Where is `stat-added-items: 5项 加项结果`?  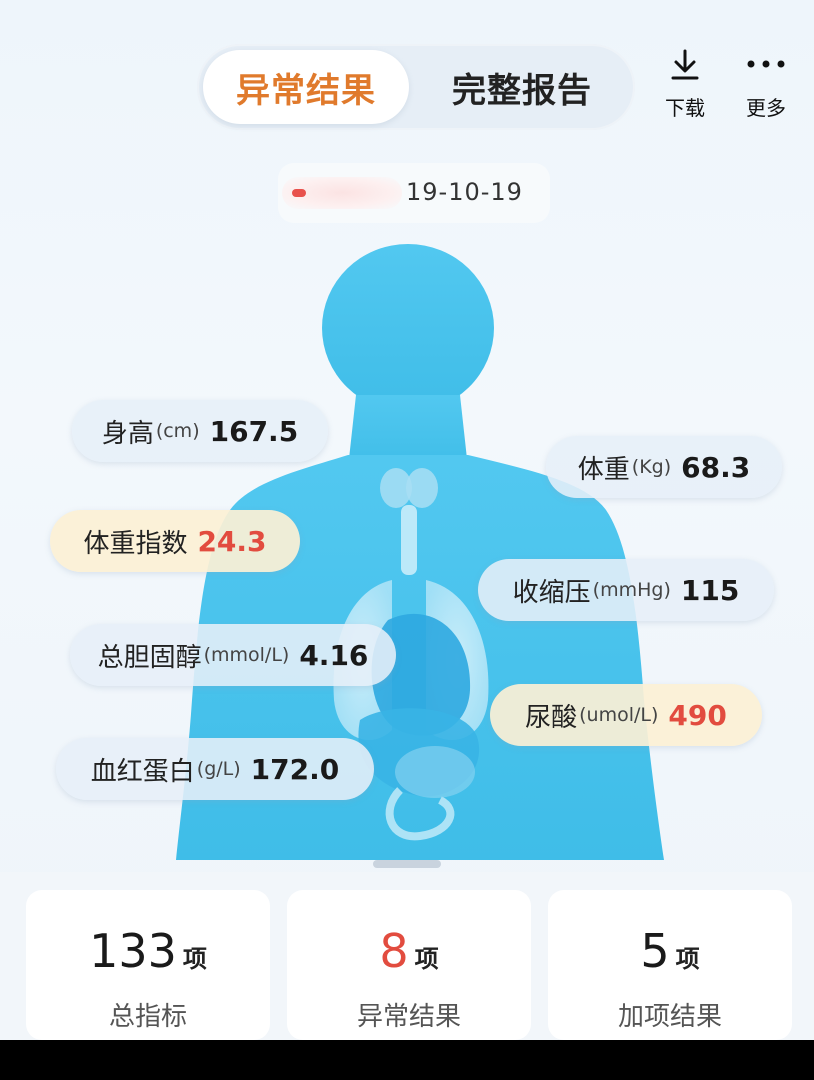
stat-added-items: 5项 加项结果 is located at coordinates (670, 965).